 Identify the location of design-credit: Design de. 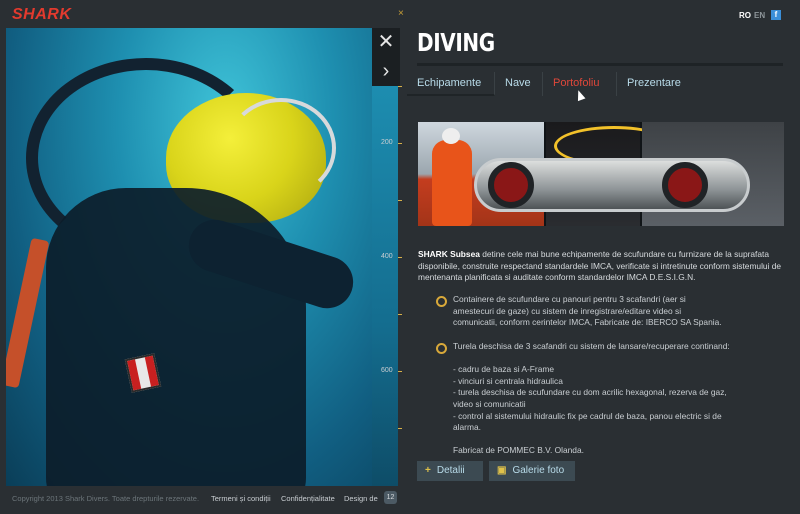
(361, 498).